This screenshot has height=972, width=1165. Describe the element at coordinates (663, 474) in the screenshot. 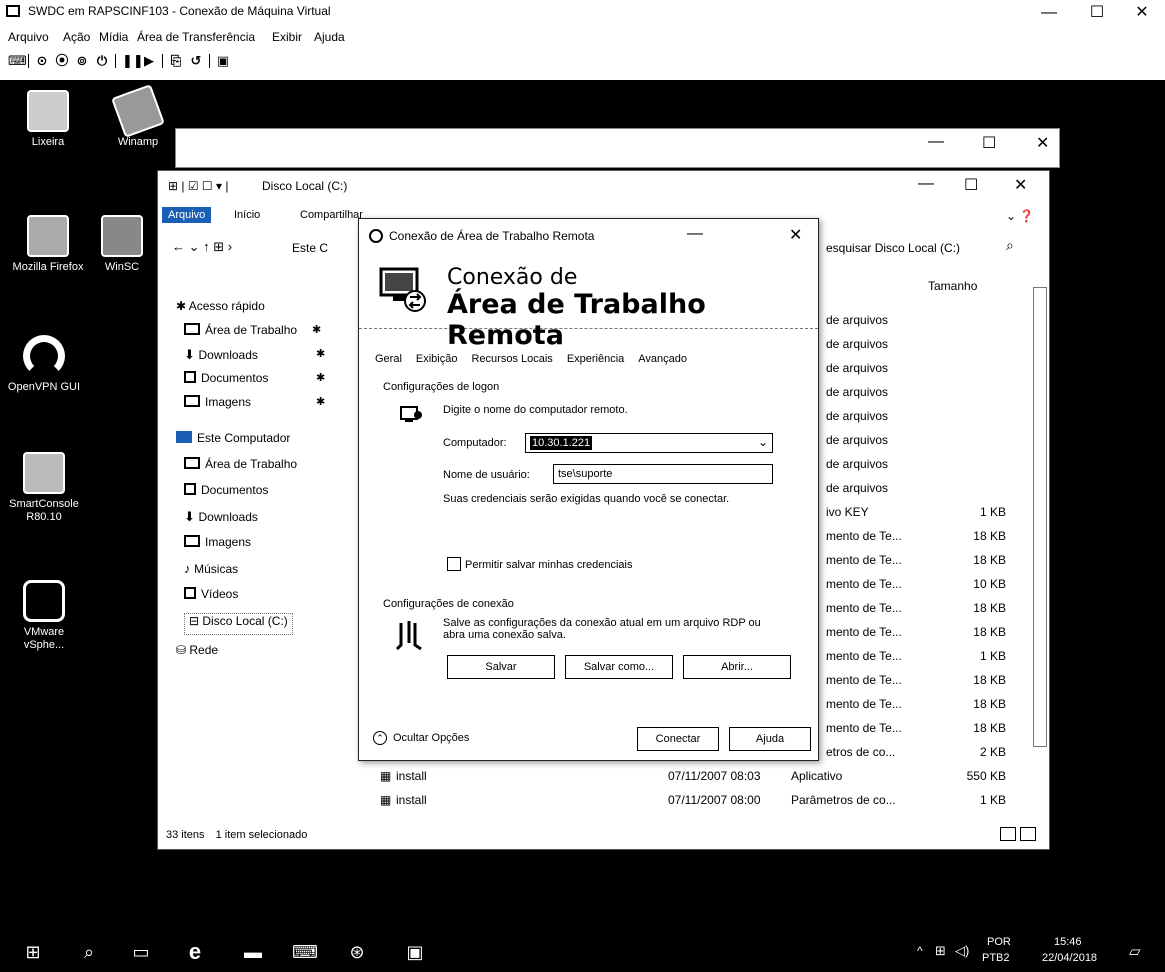

I see `username-field: tse\suporte` at that location.